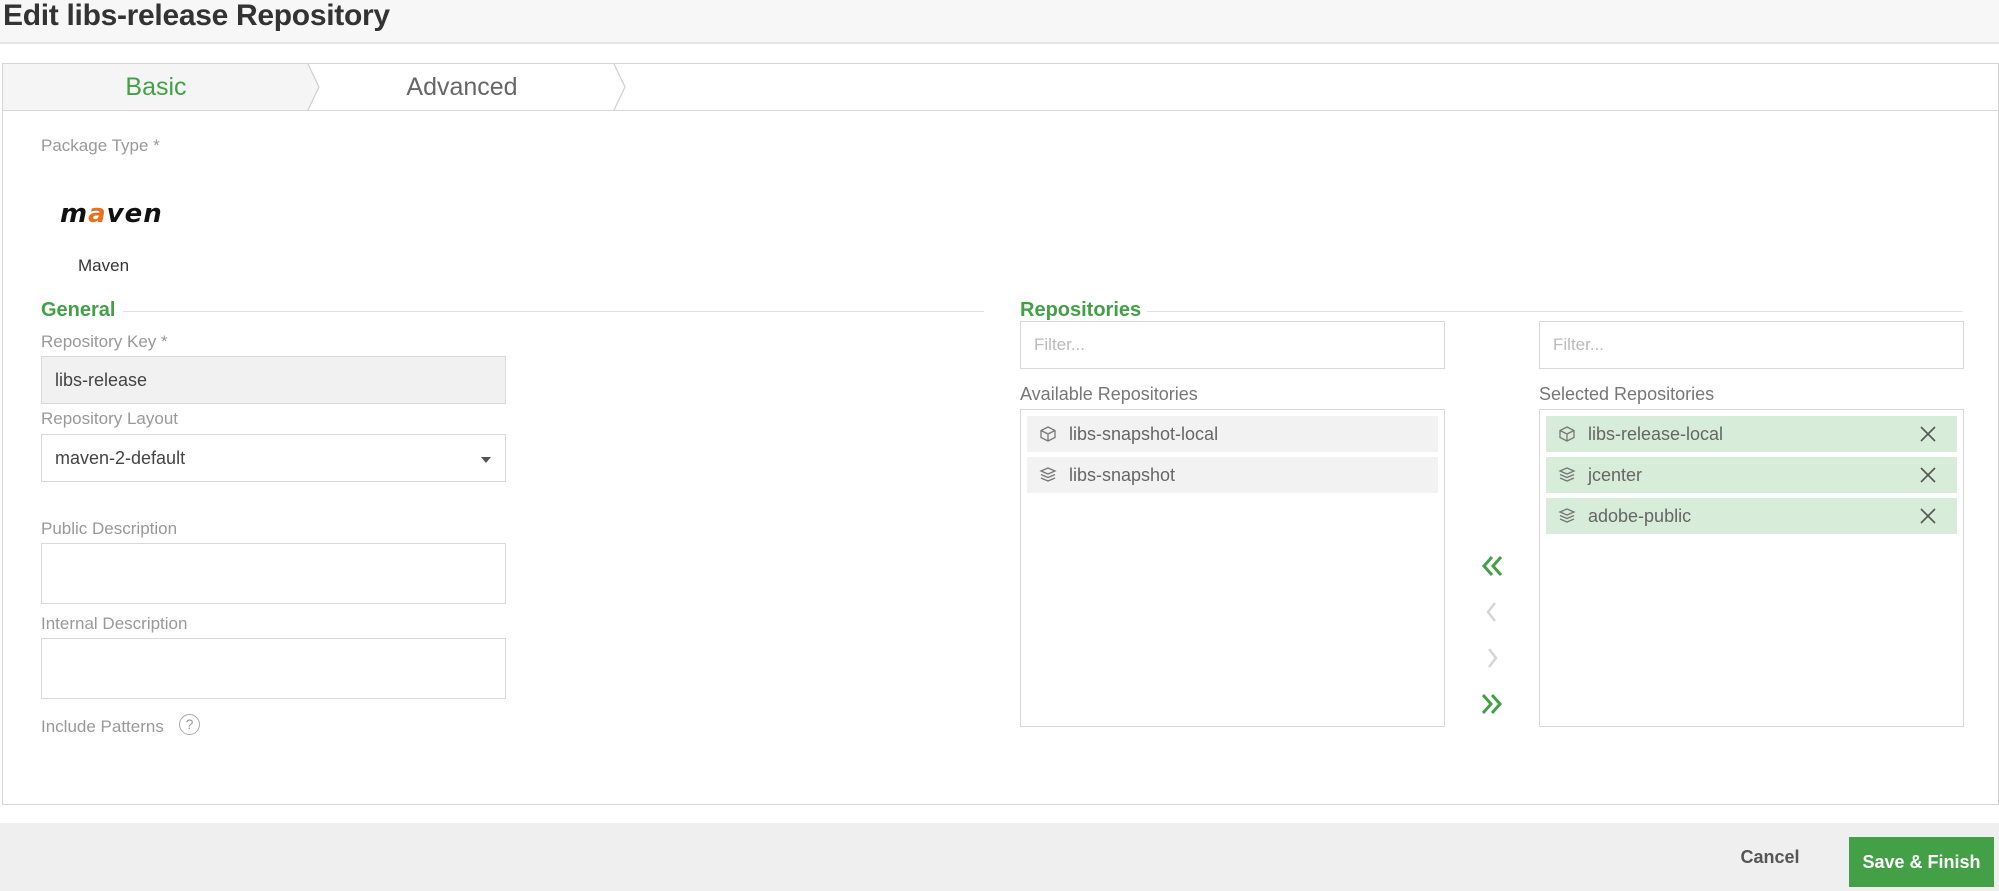 Image resolution: width=1999 pixels, height=891 pixels. I want to click on tab-advanced: Advanced, so click(462, 87).